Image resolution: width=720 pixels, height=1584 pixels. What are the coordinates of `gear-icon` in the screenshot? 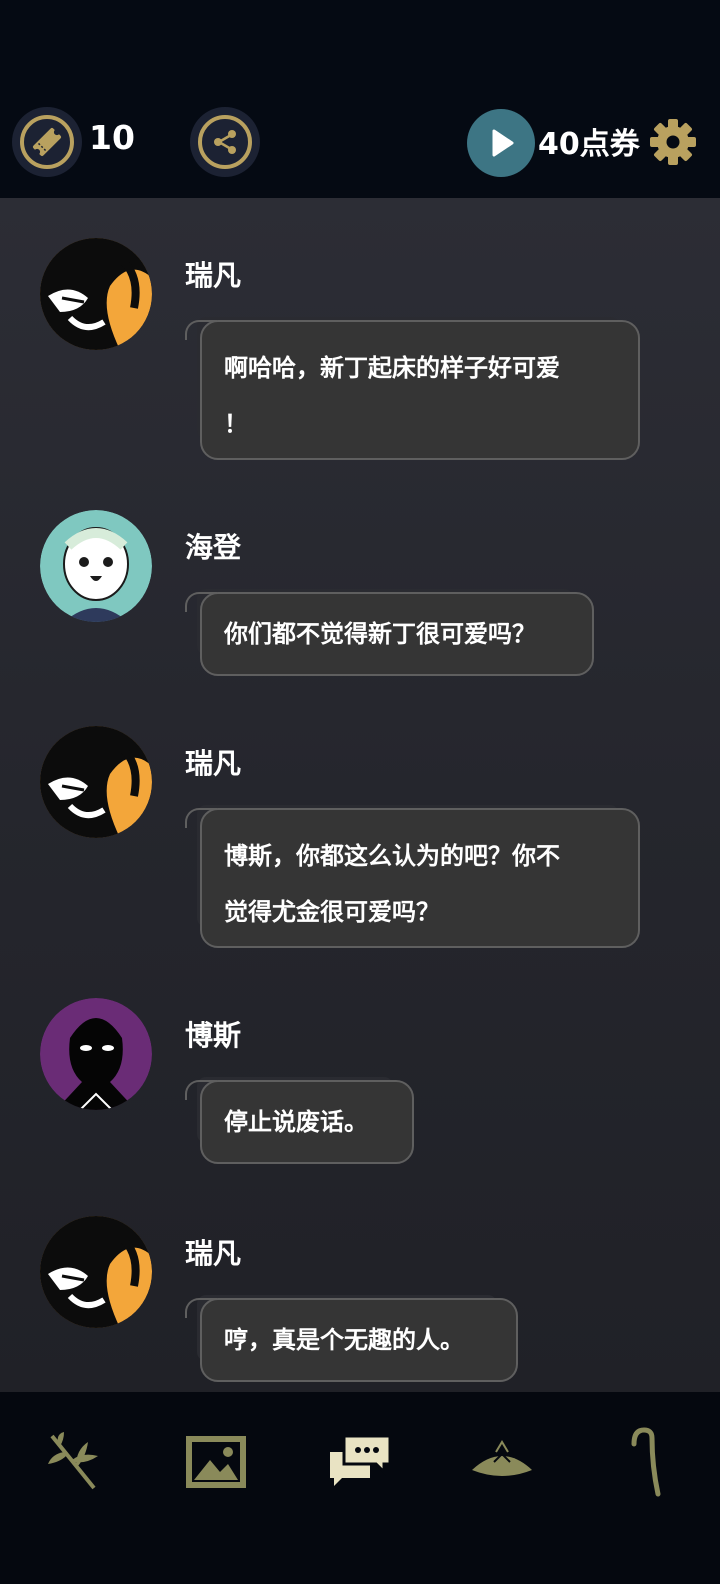 It's located at (673, 142).